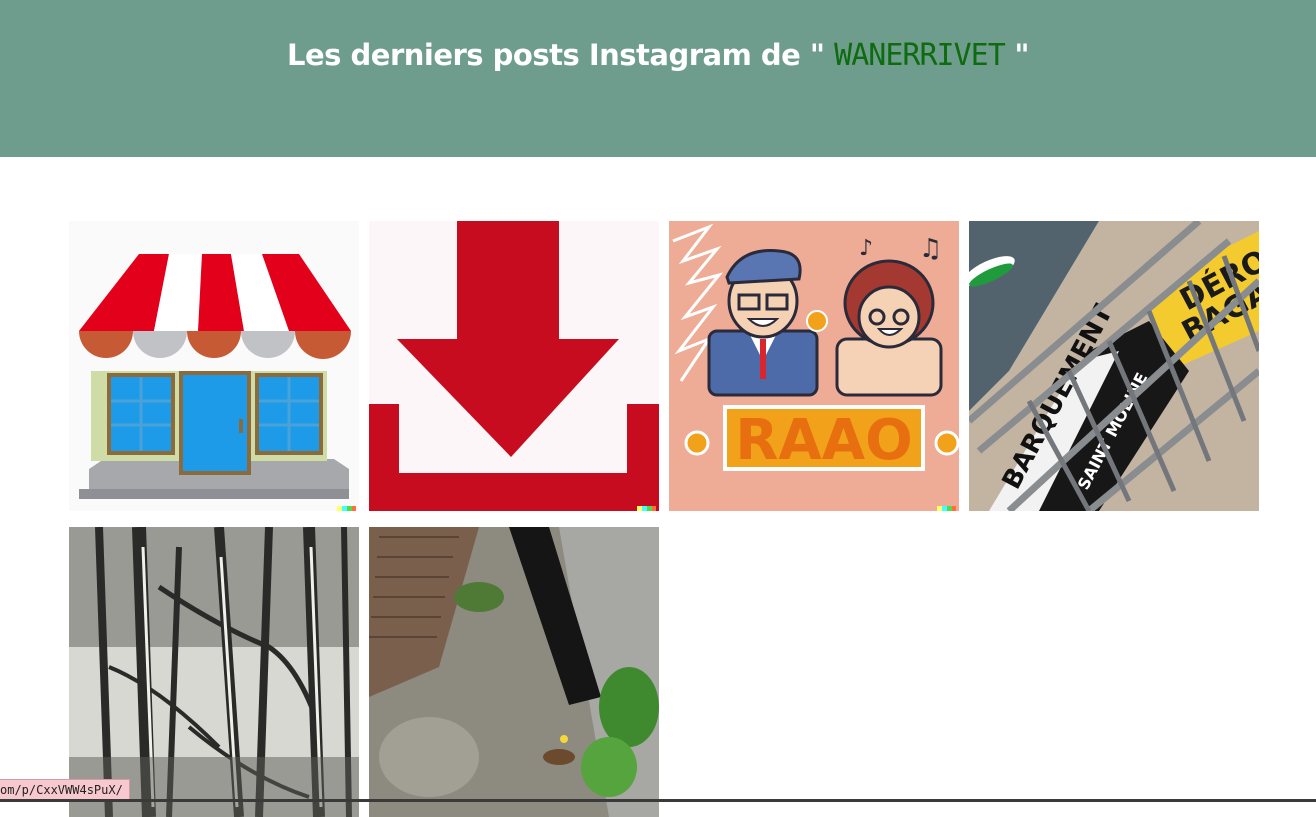 The width and height of the screenshot is (1316, 817). I want to click on barrier-image: DÉROS BAGAG BARQUEMENT SAINT MOLINE, so click(1114, 366).